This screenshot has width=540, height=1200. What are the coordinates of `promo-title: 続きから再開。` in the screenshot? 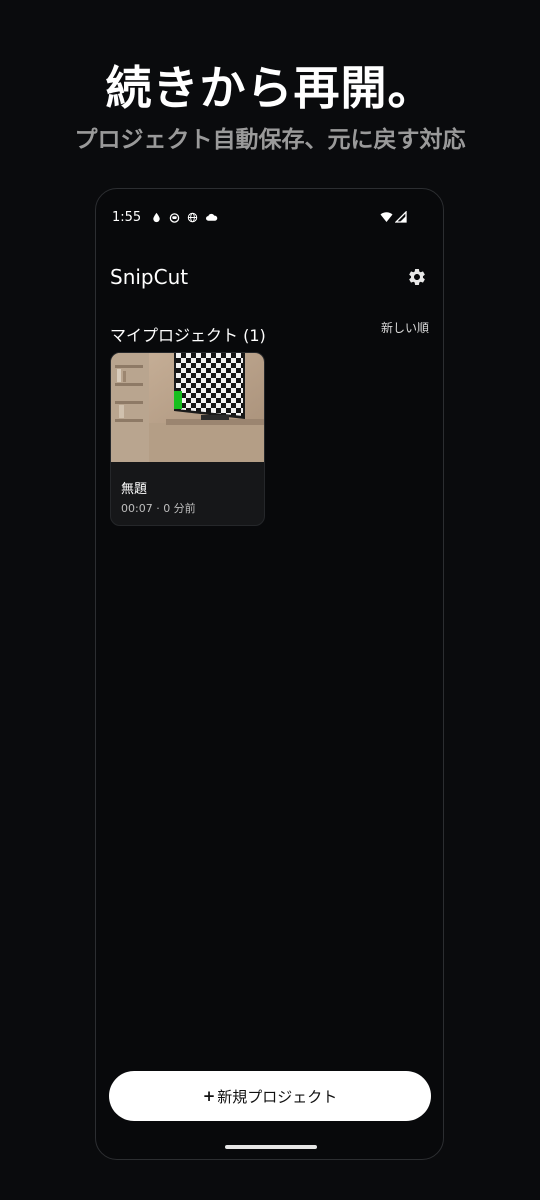 It's located at (270, 88).